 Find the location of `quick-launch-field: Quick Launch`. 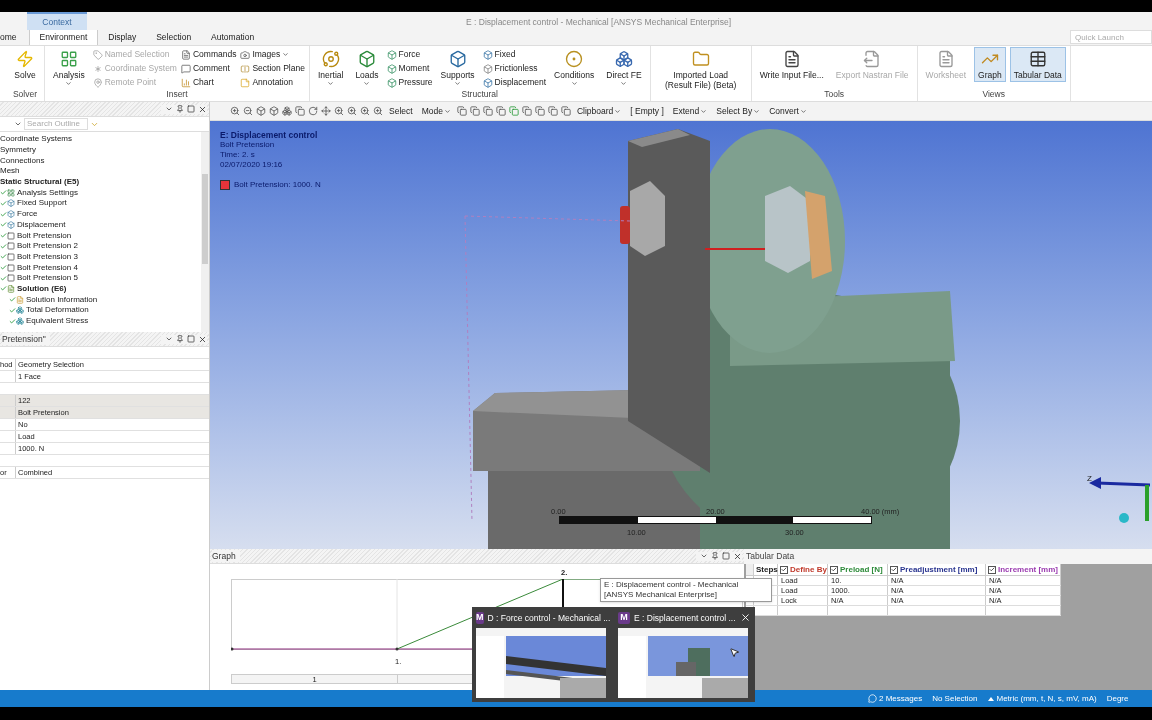

quick-launch-field: Quick Launch is located at coordinates (1111, 37).